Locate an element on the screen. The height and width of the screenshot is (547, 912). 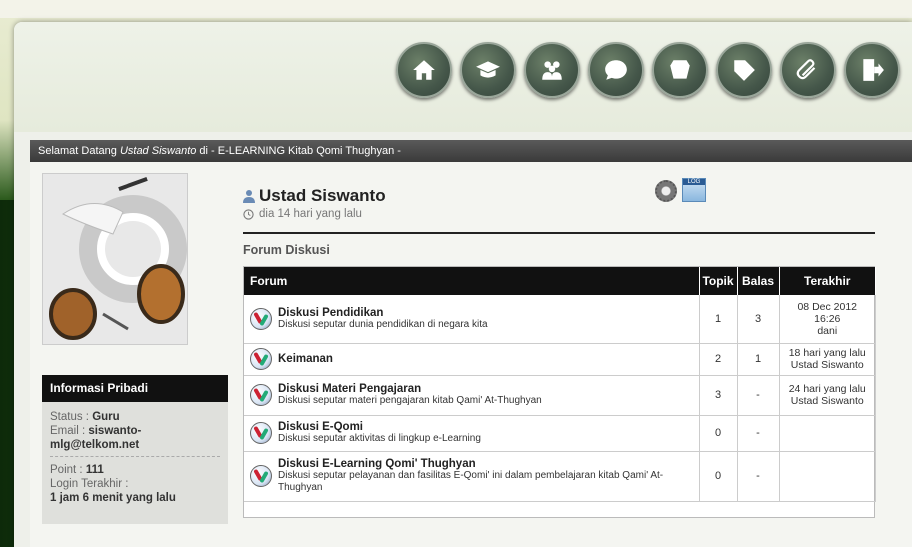
login-value: 1 jam 6 menit yang lalu is located at coordinates (113, 498).